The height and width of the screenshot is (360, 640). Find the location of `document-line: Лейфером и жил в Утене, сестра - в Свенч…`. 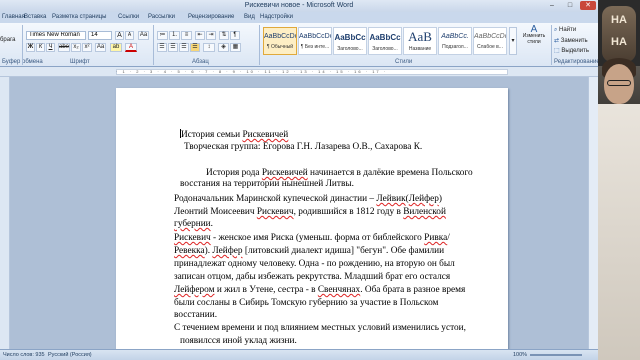

document-line: Лейфером и жил в Утене, сестра - в Свенч… is located at coordinates (319, 290).